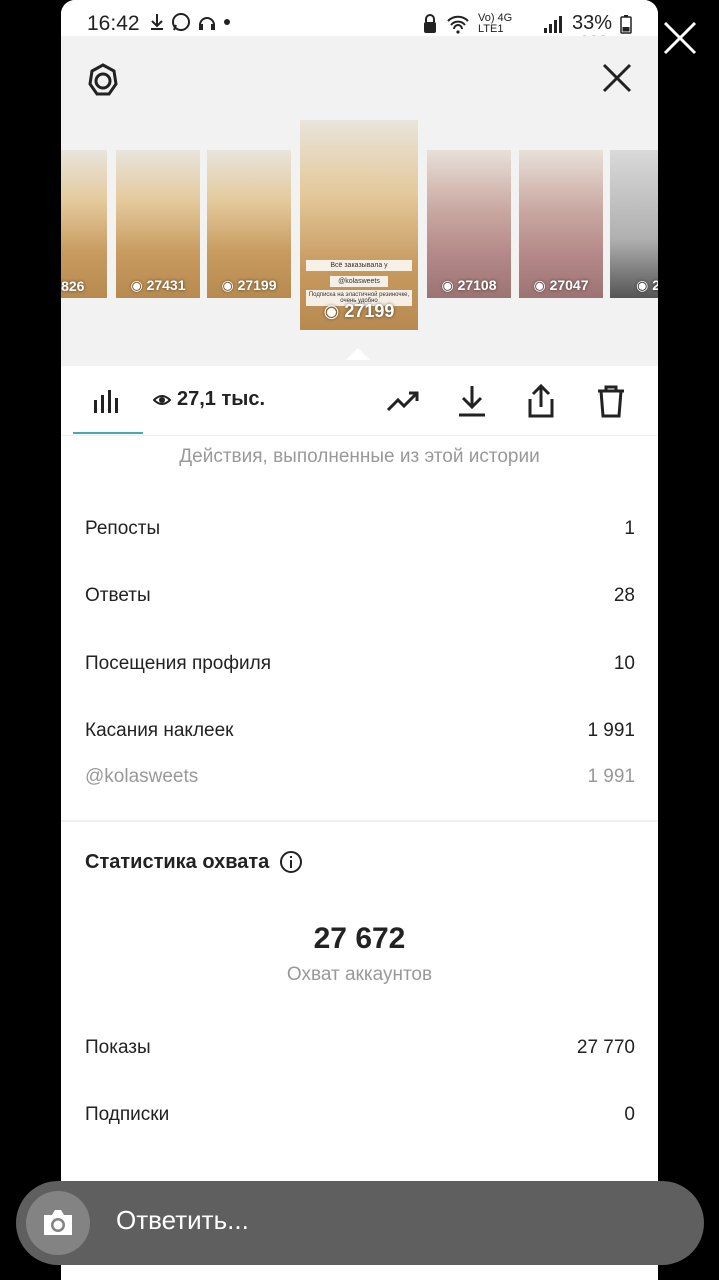 The image size is (719, 1280). What do you see at coordinates (118, 1047) in the screenshot?
I see `stat-label: Показы` at bounding box center [118, 1047].